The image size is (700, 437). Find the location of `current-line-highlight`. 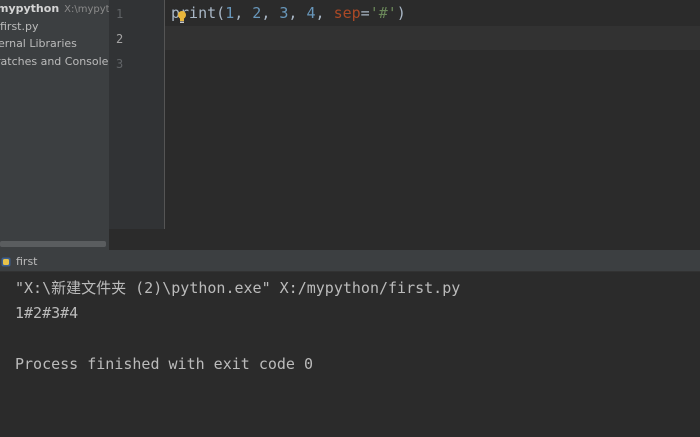

current-line-highlight is located at coordinates (432, 38).